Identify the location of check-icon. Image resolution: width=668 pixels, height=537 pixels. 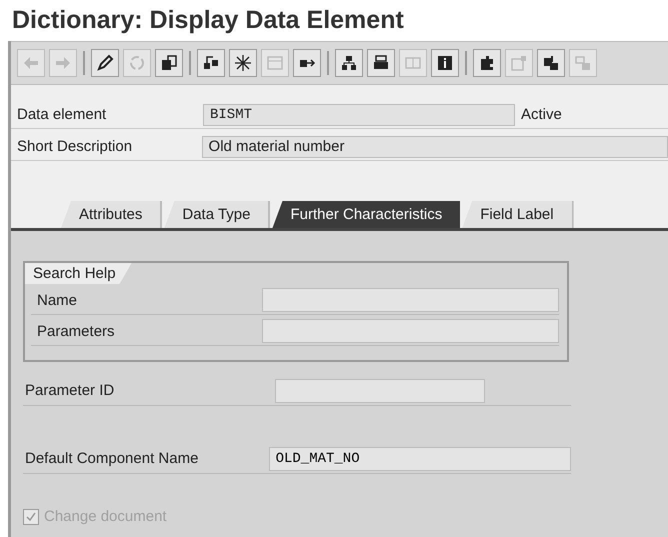
(31, 516).